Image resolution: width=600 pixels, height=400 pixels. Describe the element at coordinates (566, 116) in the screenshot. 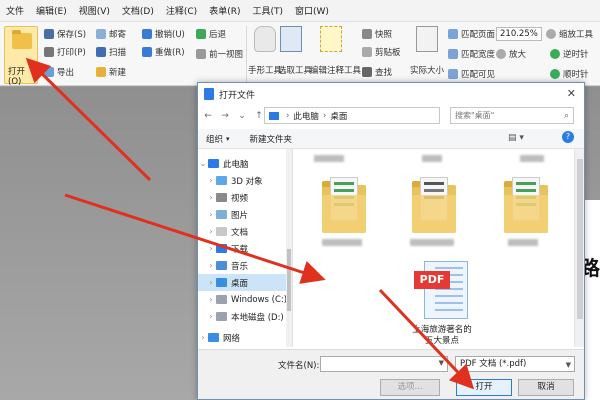

I see `search-icon: ⌕` at that location.